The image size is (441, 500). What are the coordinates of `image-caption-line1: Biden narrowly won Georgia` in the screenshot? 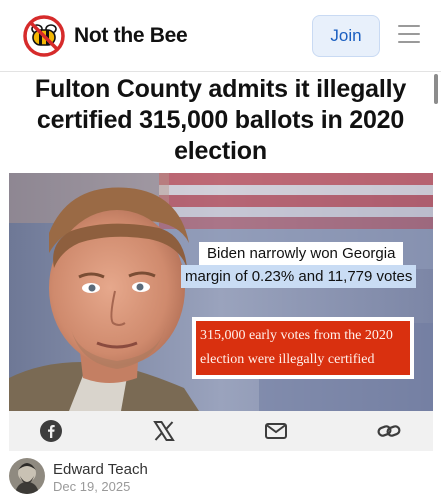 It's located at (301, 253).